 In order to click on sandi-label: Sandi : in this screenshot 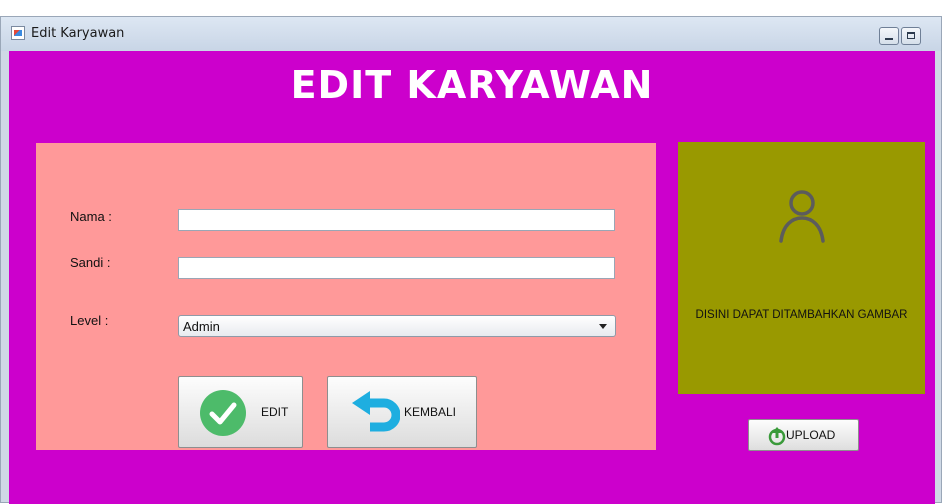, I will do `click(90, 262)`.